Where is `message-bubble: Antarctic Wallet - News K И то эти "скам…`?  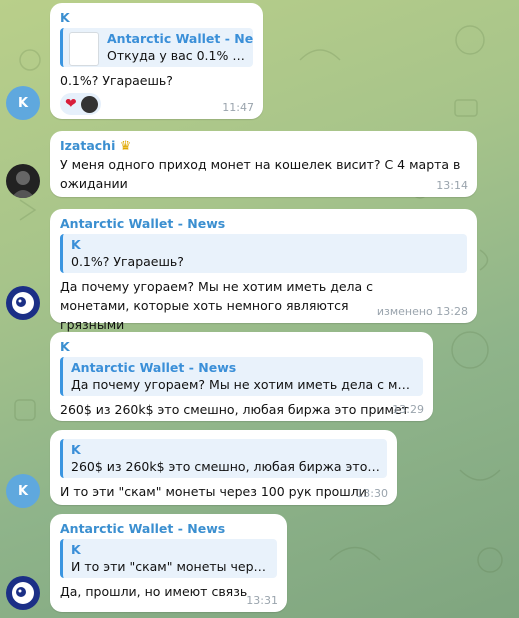 message-bubble: Antarctic Wallet - News K И то эти "скам… is located at coordinates (168, 563).